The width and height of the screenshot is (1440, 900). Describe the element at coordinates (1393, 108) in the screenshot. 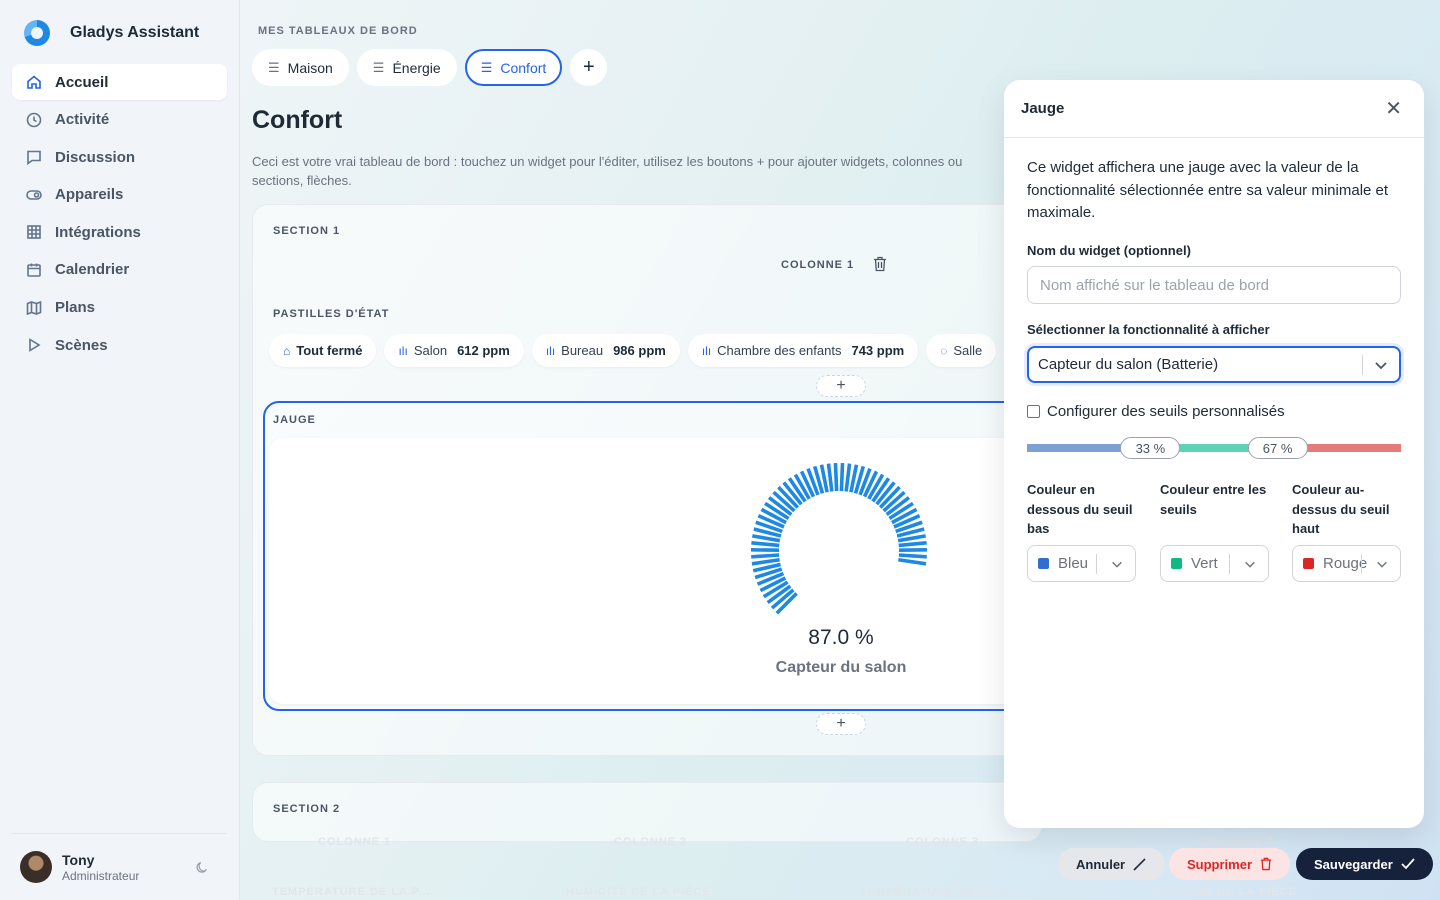

I see `close-icon: ✕` at that location.